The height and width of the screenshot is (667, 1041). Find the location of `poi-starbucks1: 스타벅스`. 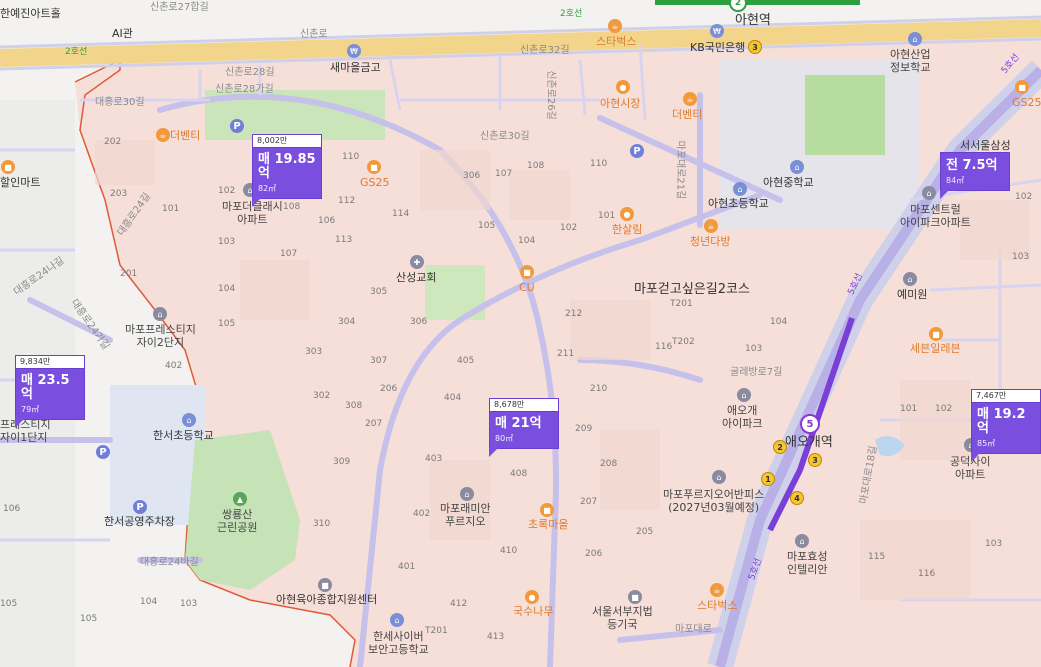

poi-starbucks1: 스타벅스 is located at coordinates (616, 41).